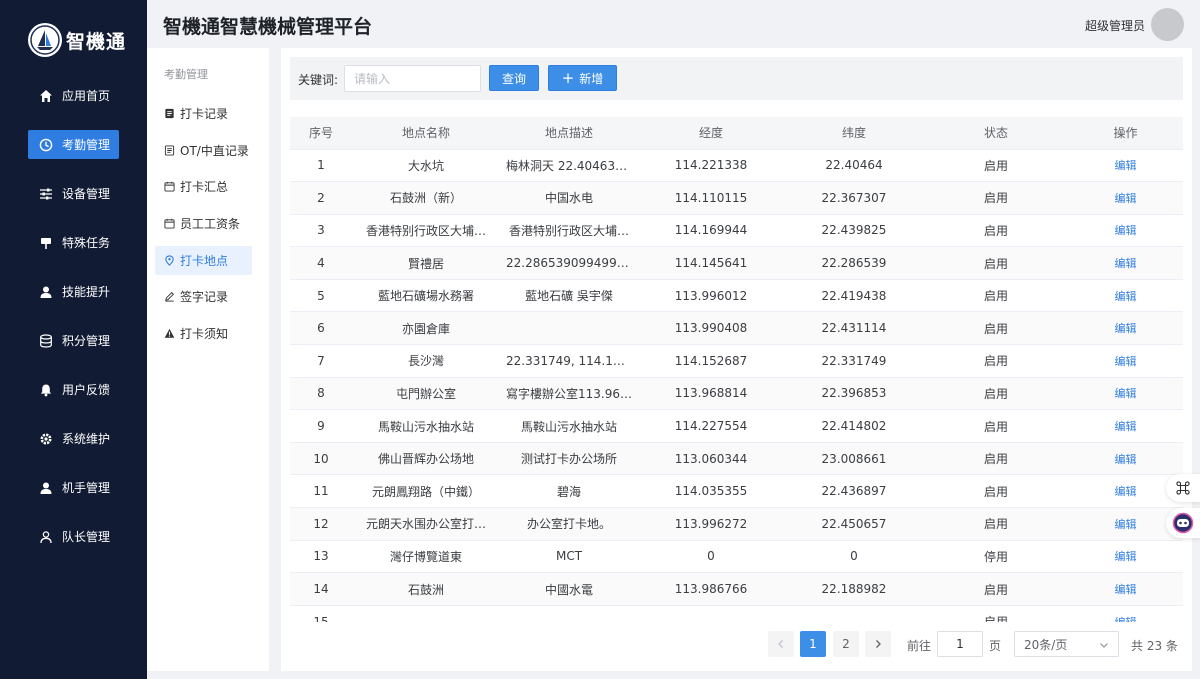 Image resolution: width=1200 pixels, height=679 pixels. I want to click on table-cell: 元朗鳳翔路（中鐵）, so click(426, 491).